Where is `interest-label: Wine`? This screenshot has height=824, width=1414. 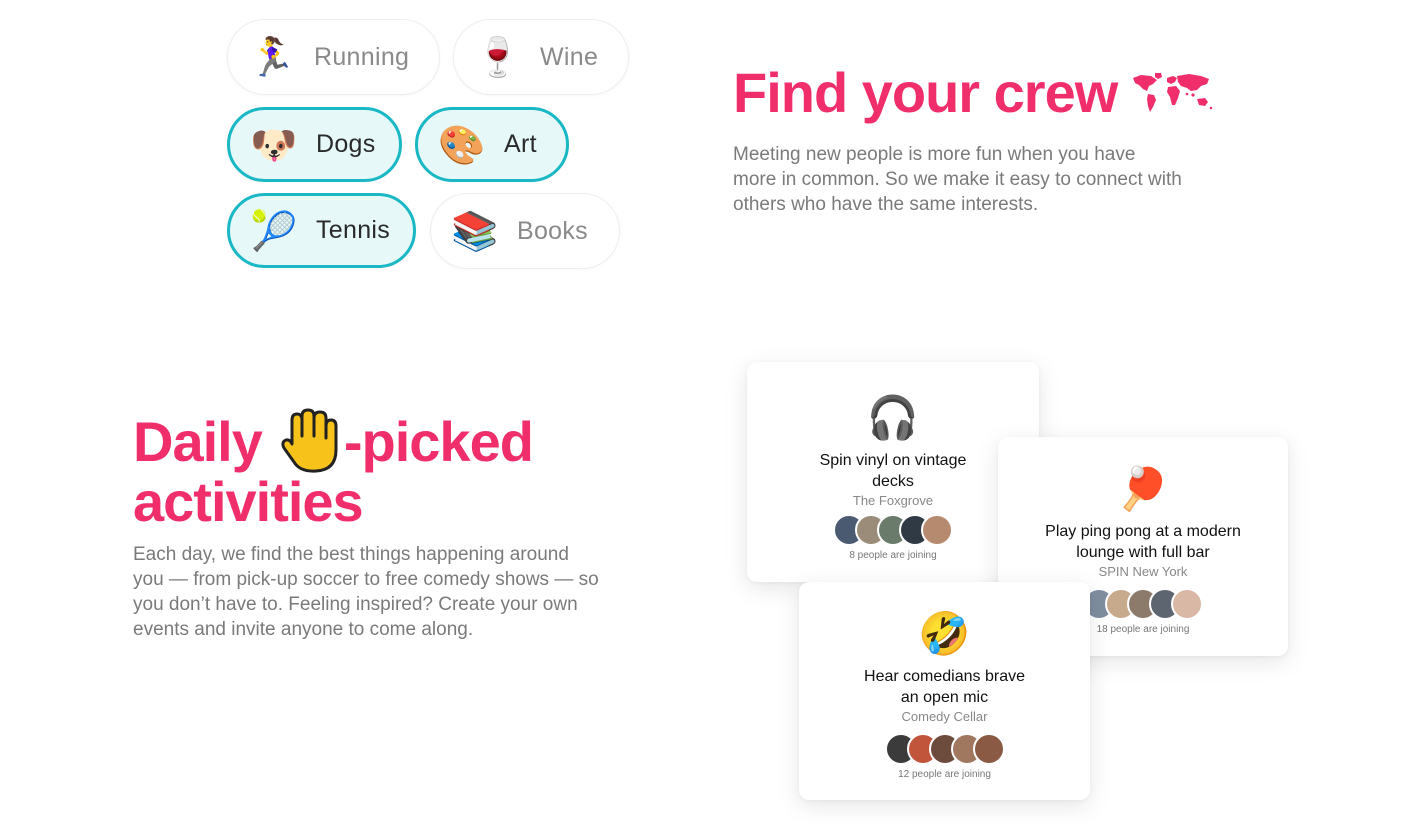
interest-label: Wine is located at coordinates (569, 56).